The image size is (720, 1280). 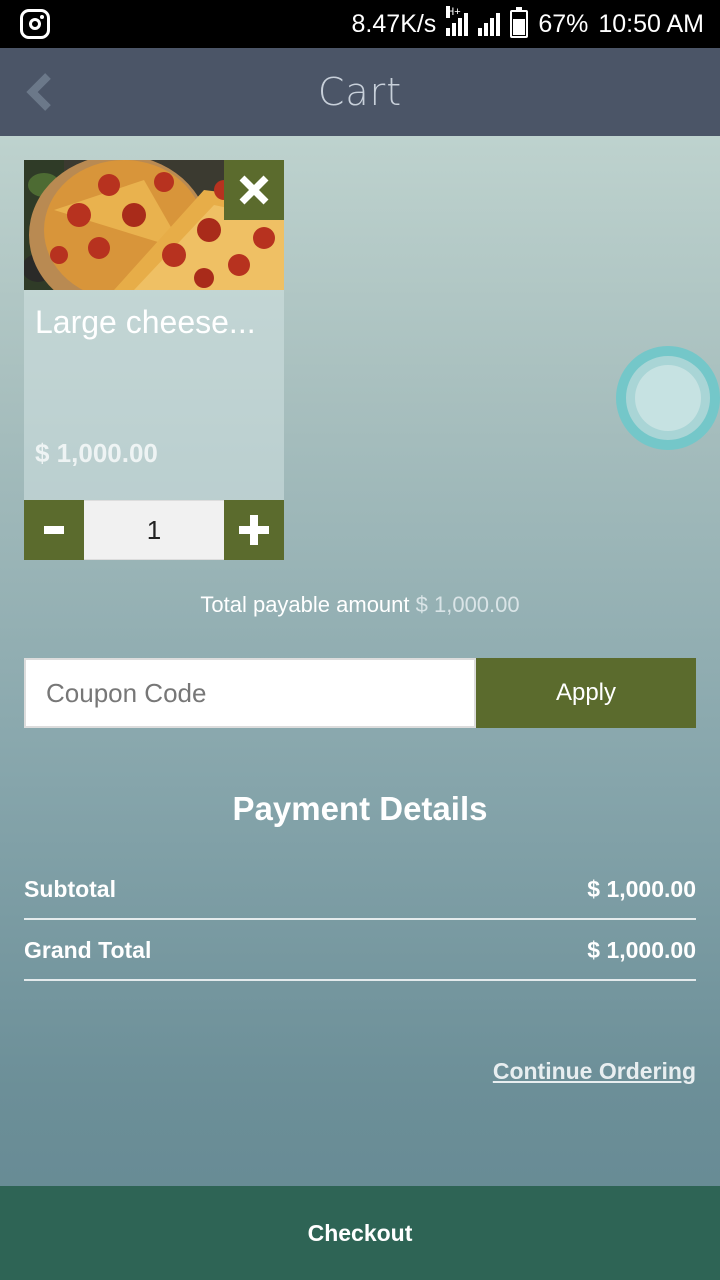 What do you see at coordinates (473, 21) in the screenshot?
I see `signal-icon: H+` at bounding box center [473, 21].